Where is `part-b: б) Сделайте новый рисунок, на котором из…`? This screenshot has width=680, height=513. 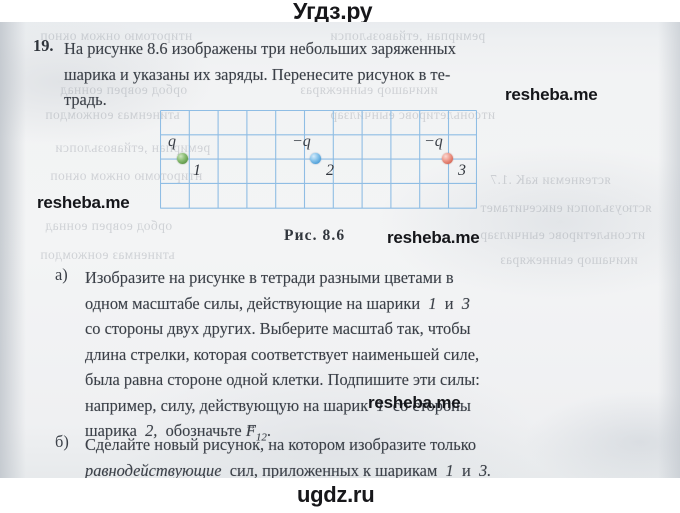
part-b: б) Сделайте новый рисунок, на котором из… is located at coordinates (353, 457).